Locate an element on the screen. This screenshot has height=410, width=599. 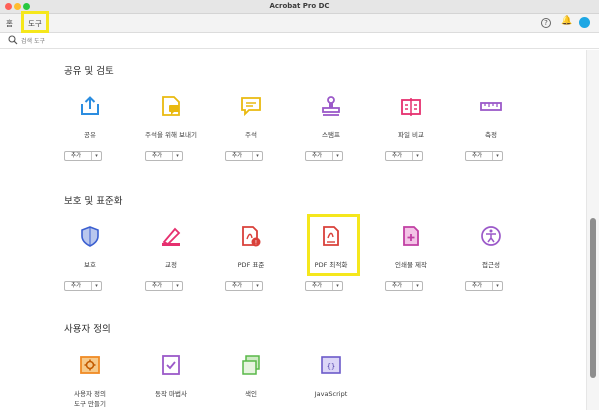
tool-label: 동작 마법사 is located at coordinates (171, 394).